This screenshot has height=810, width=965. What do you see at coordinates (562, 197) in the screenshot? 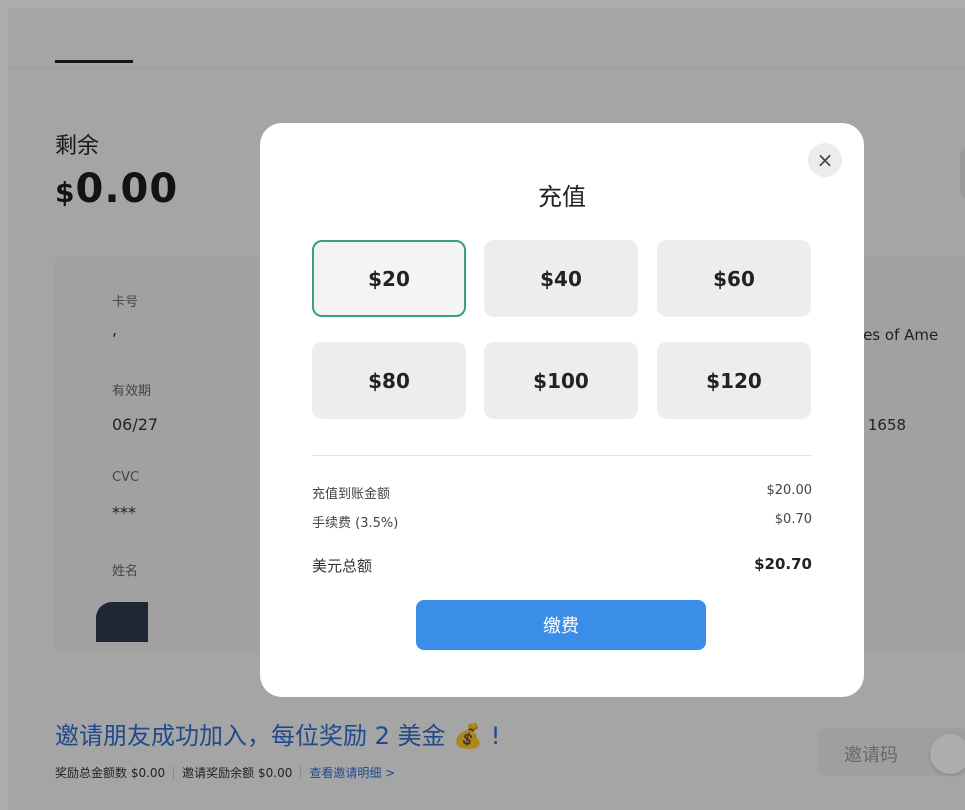
I see `modal-title: 充值` at bounding box center [562, 197].